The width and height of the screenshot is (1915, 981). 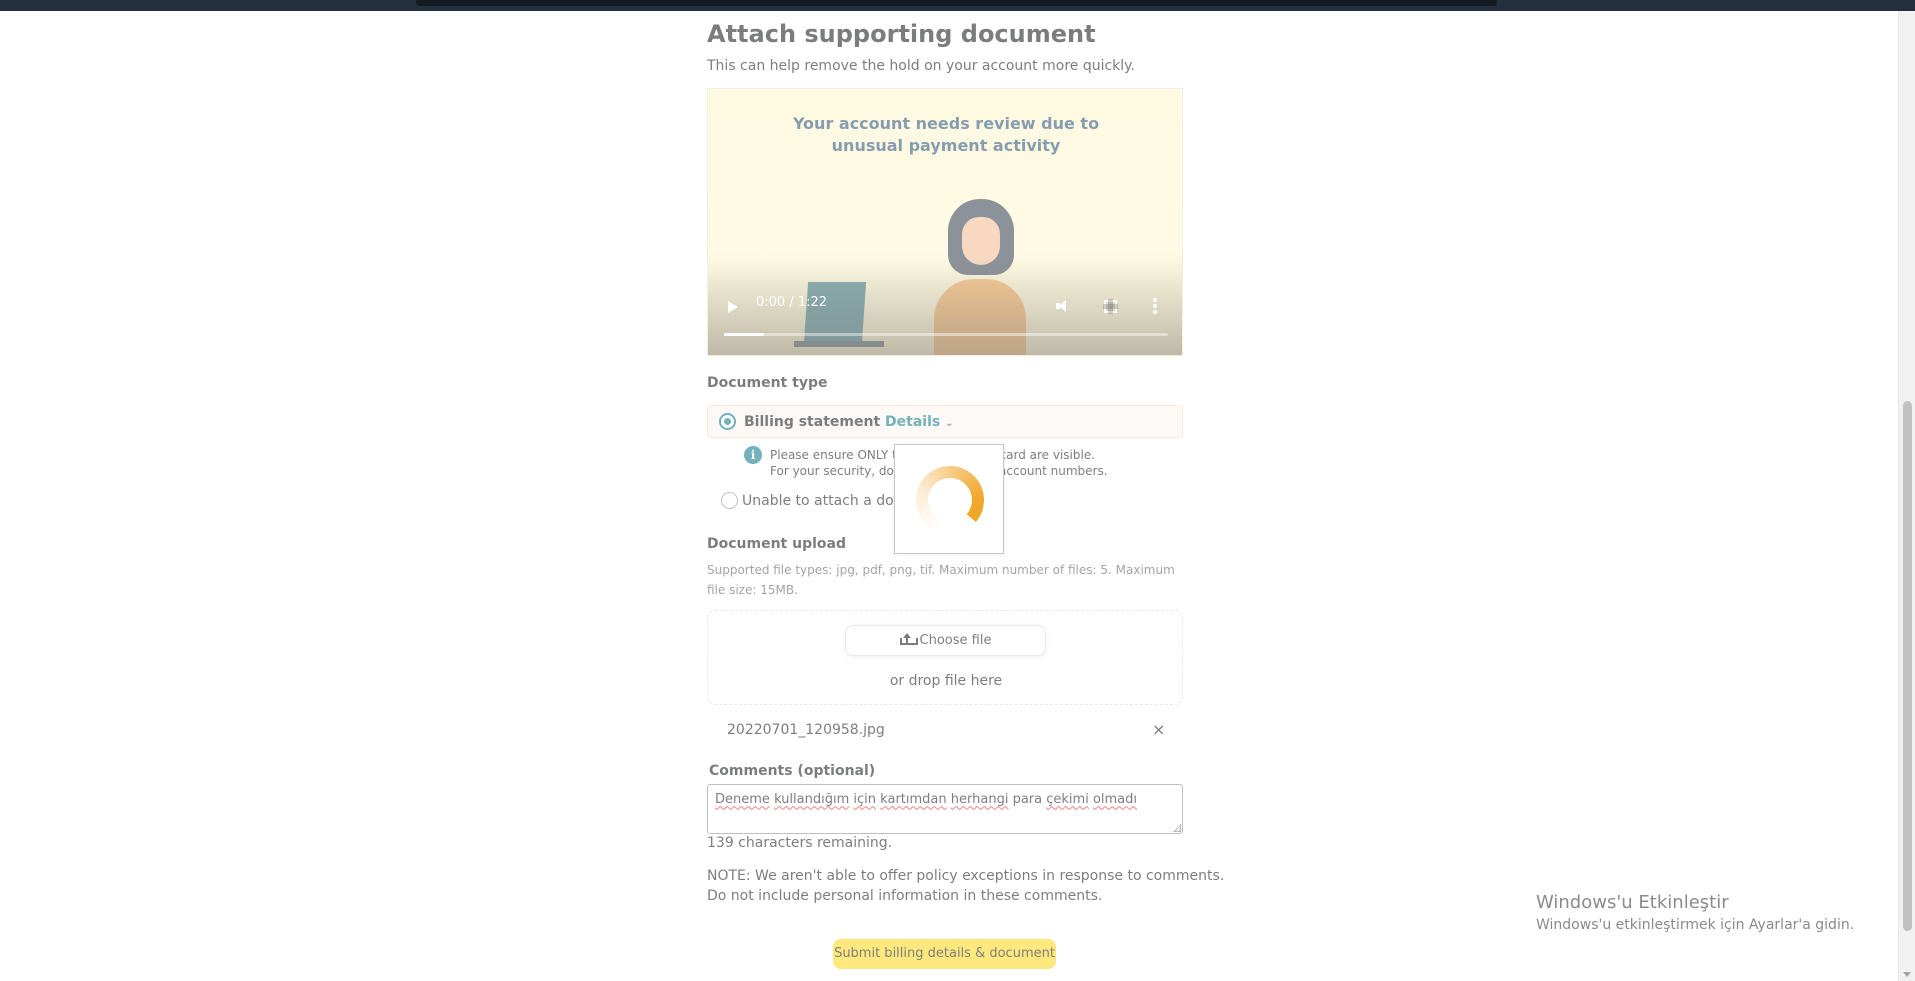 I want to click on loading-spinner-box, so click(x=949, y=499).